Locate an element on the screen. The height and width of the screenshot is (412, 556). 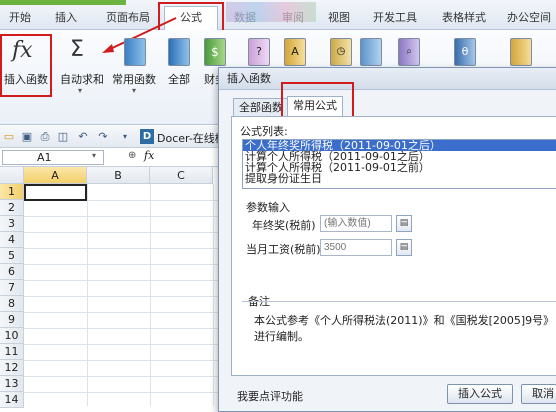
bonus-input is located at coordinates (356, 223).